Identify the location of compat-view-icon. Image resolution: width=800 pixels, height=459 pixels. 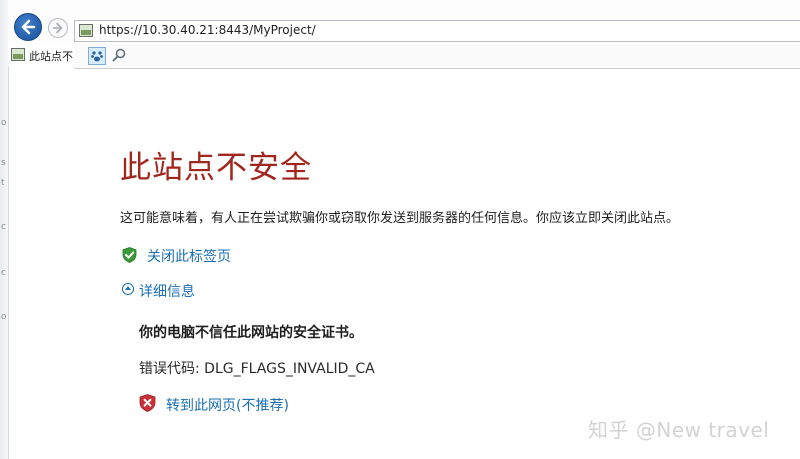
(97, 56).